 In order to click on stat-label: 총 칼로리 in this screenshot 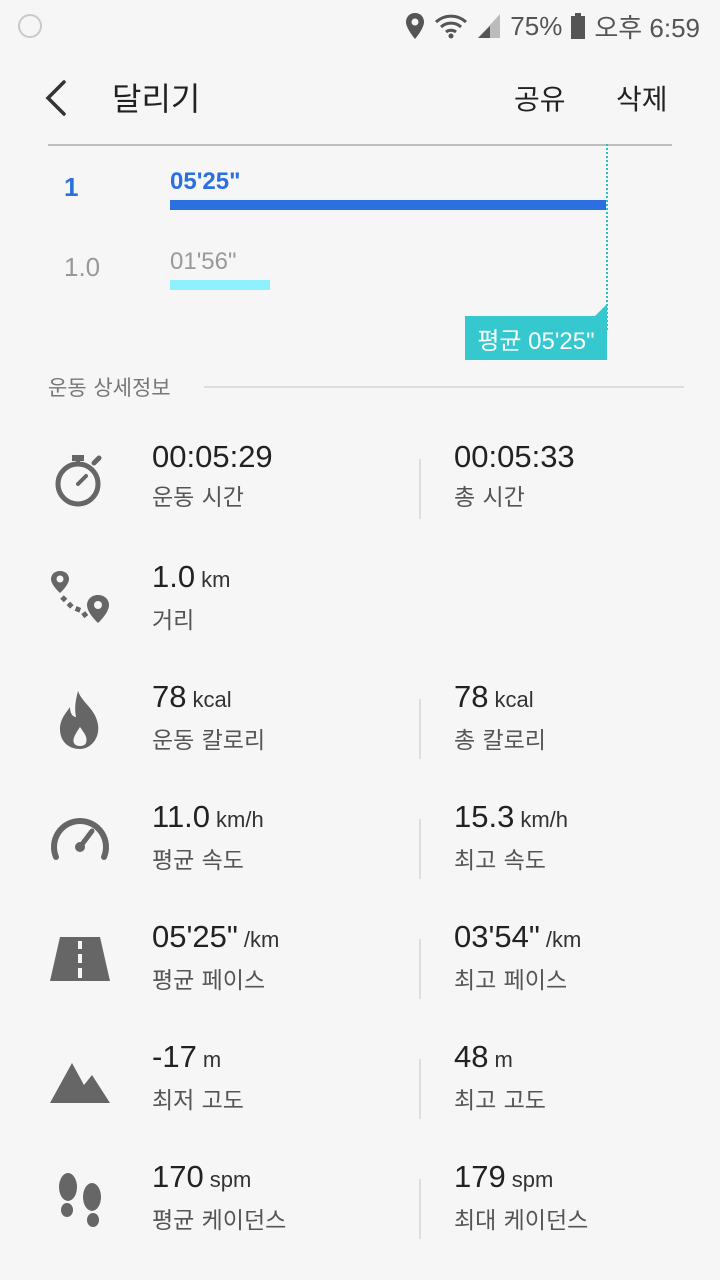, I will do `click(500, 741)`.